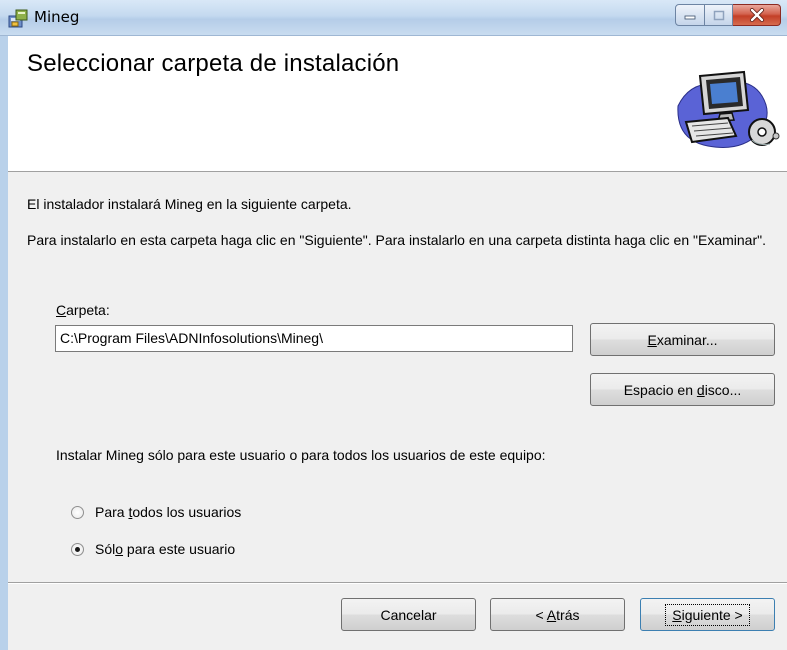  I want to click on title-bar: Mineg, so click(393, 18).